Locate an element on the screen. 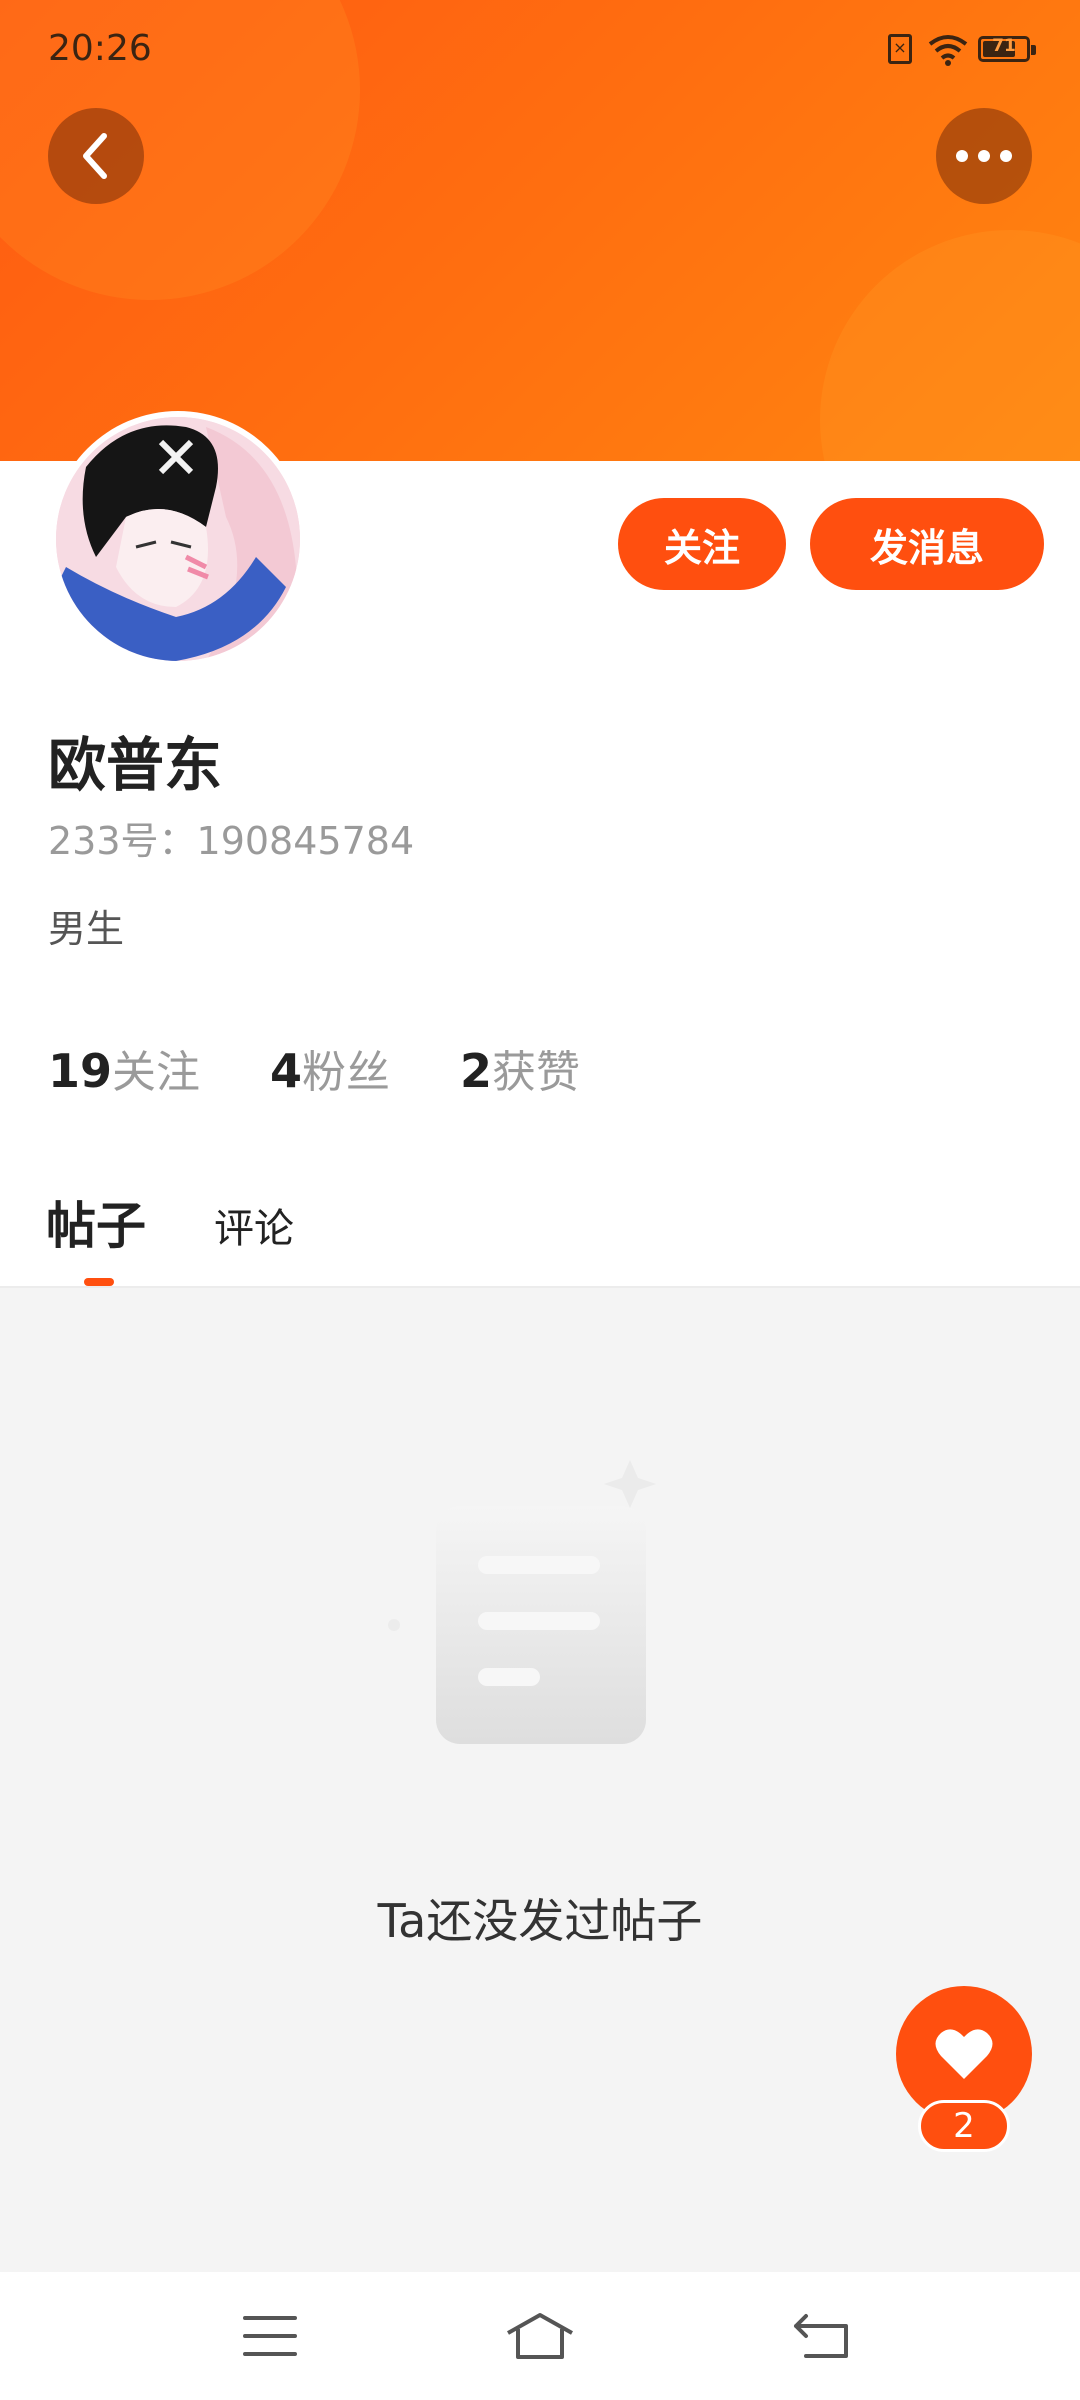 Image resolution: width=1080 pixels, height=2400 pixels. like-count-badge: 2 is located at coordinates (964, 2126).